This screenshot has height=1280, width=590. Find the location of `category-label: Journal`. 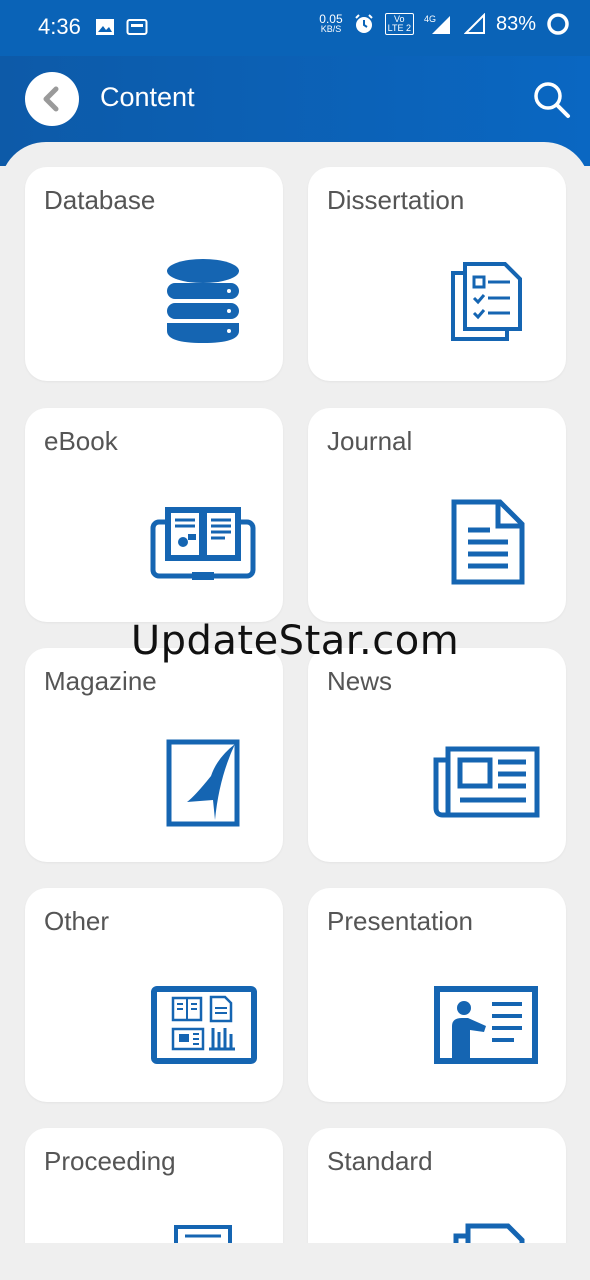

category-label: Journal is located at coordinates (370, 441).